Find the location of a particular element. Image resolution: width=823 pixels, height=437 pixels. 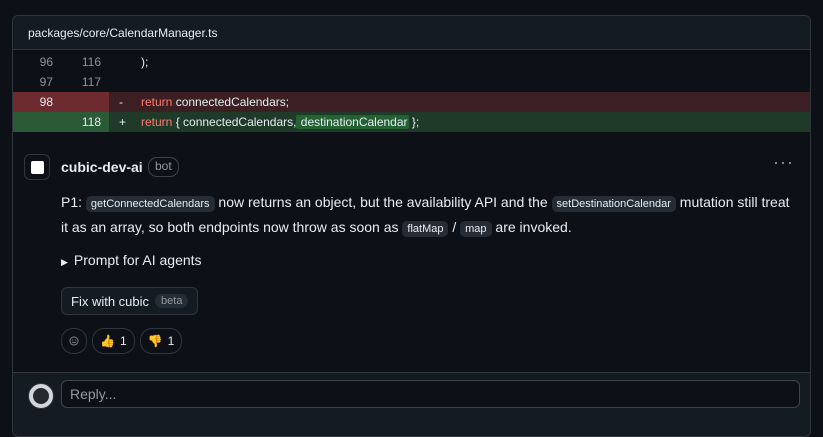

prompt-label: Prompt for AI agents is located at coordinates (137, 260).